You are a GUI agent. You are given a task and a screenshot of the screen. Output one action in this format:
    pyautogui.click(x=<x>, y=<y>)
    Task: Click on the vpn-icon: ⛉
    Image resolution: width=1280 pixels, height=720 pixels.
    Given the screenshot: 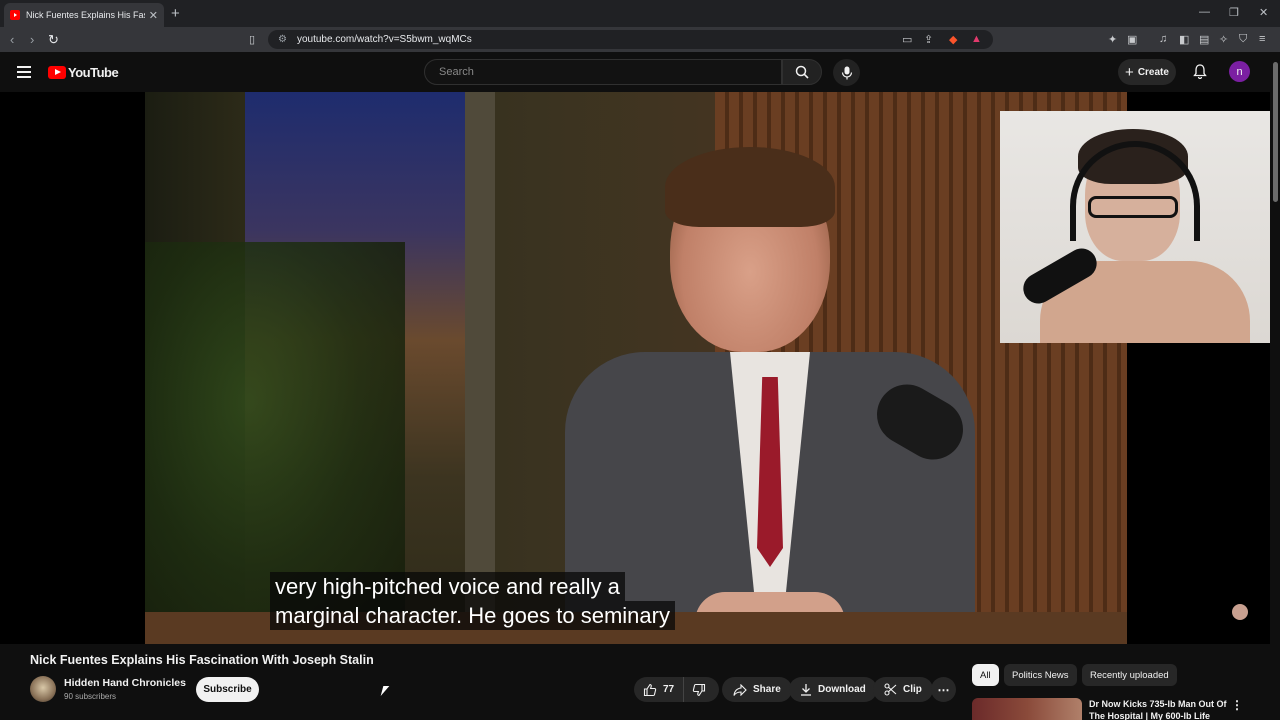 What is the action you would take?
    pyautogui.click(x=1243, y=39)
    